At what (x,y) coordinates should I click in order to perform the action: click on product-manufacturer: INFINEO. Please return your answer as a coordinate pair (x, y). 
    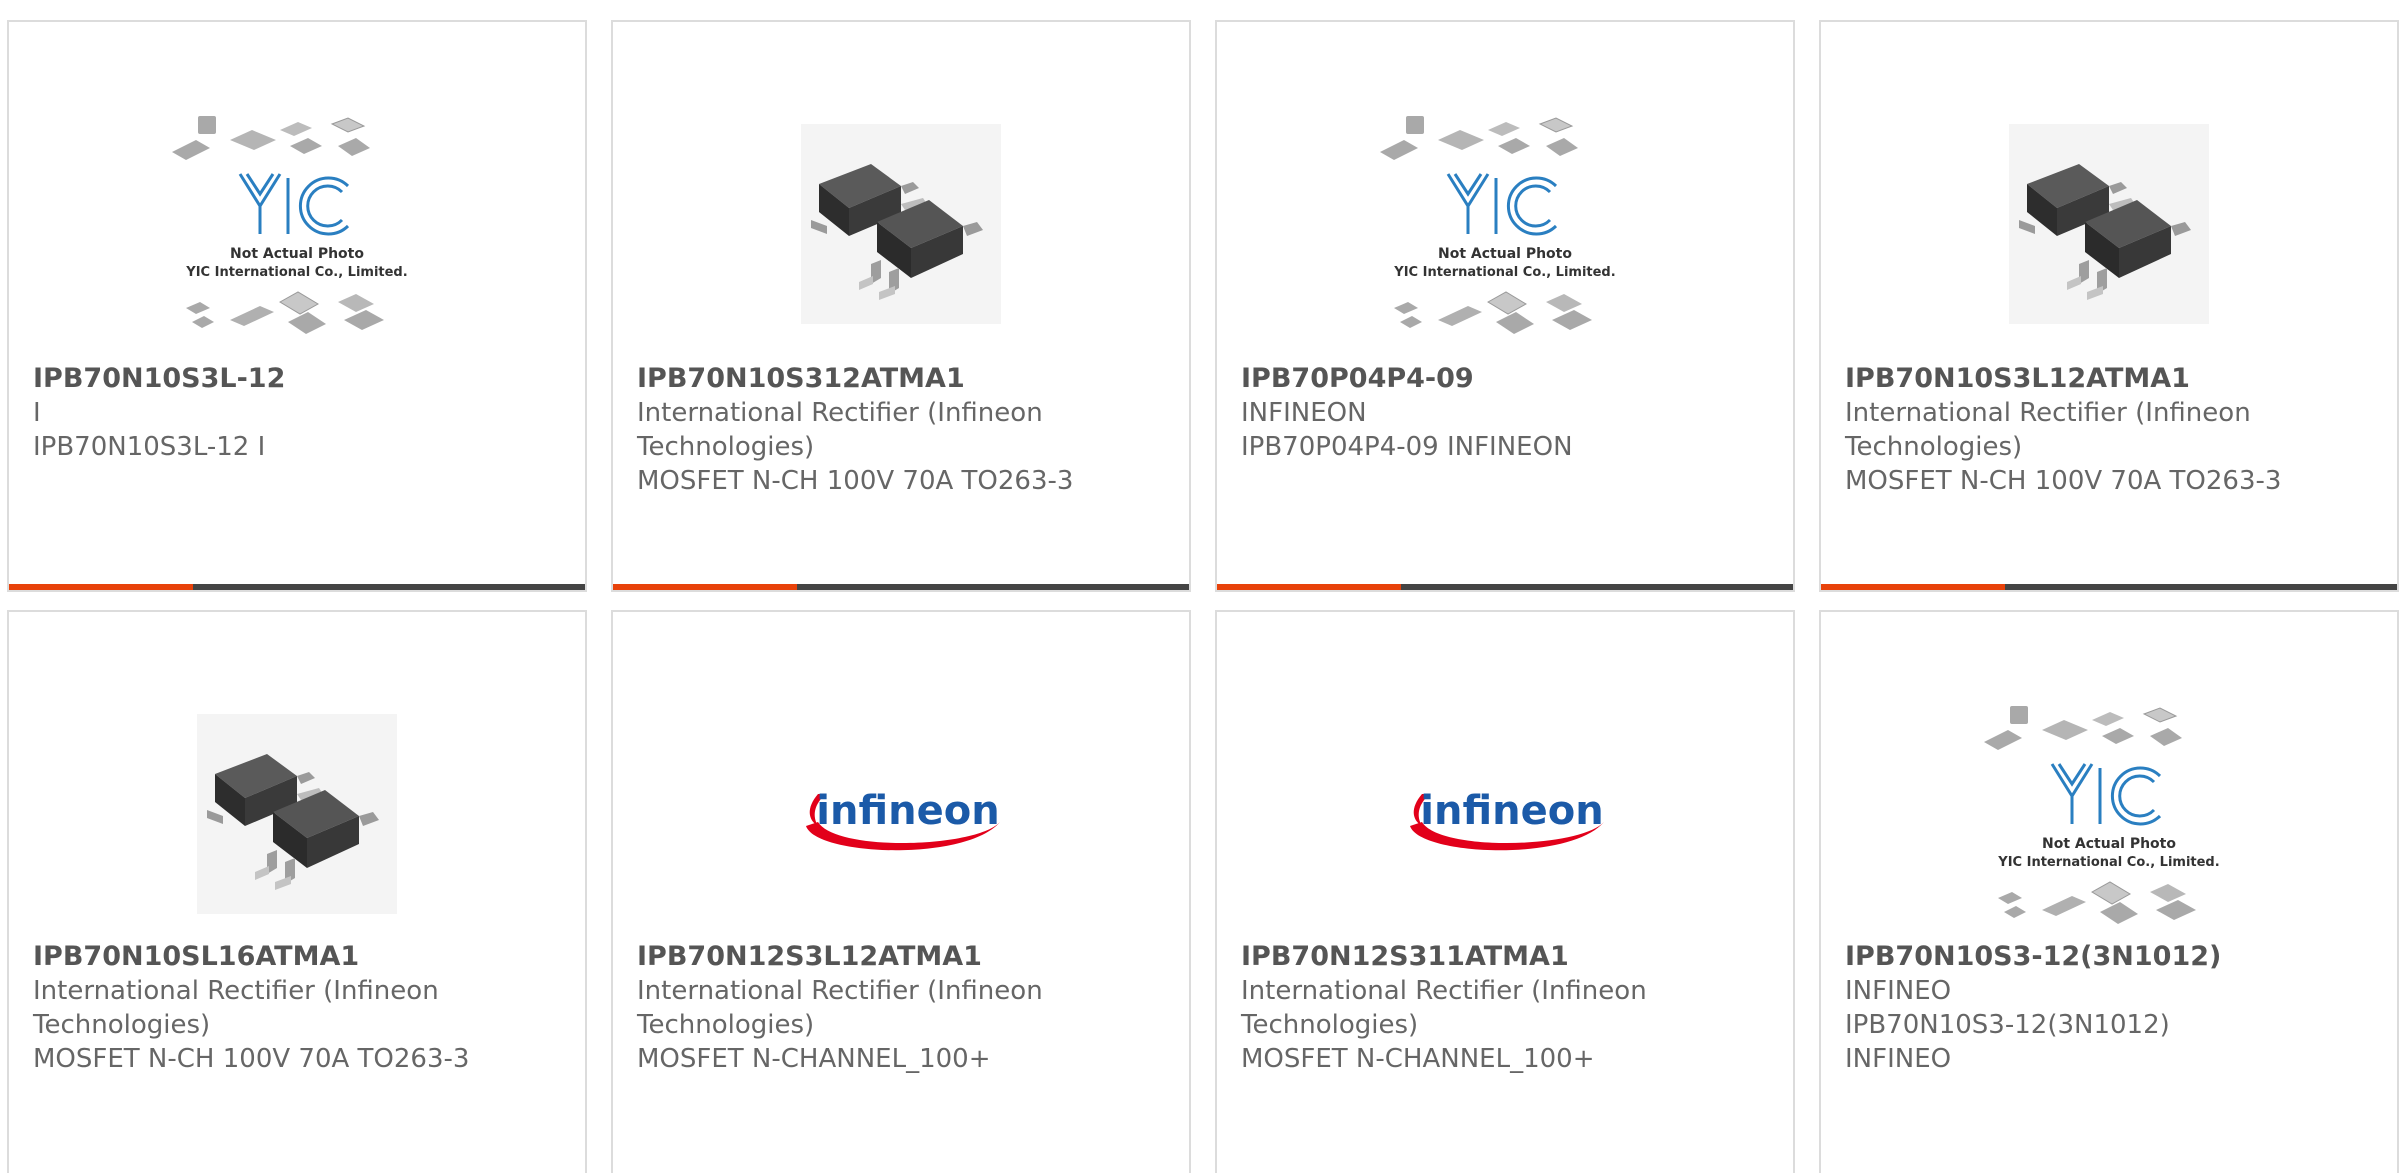
    Looking at the image, I should click on (1898, 991).